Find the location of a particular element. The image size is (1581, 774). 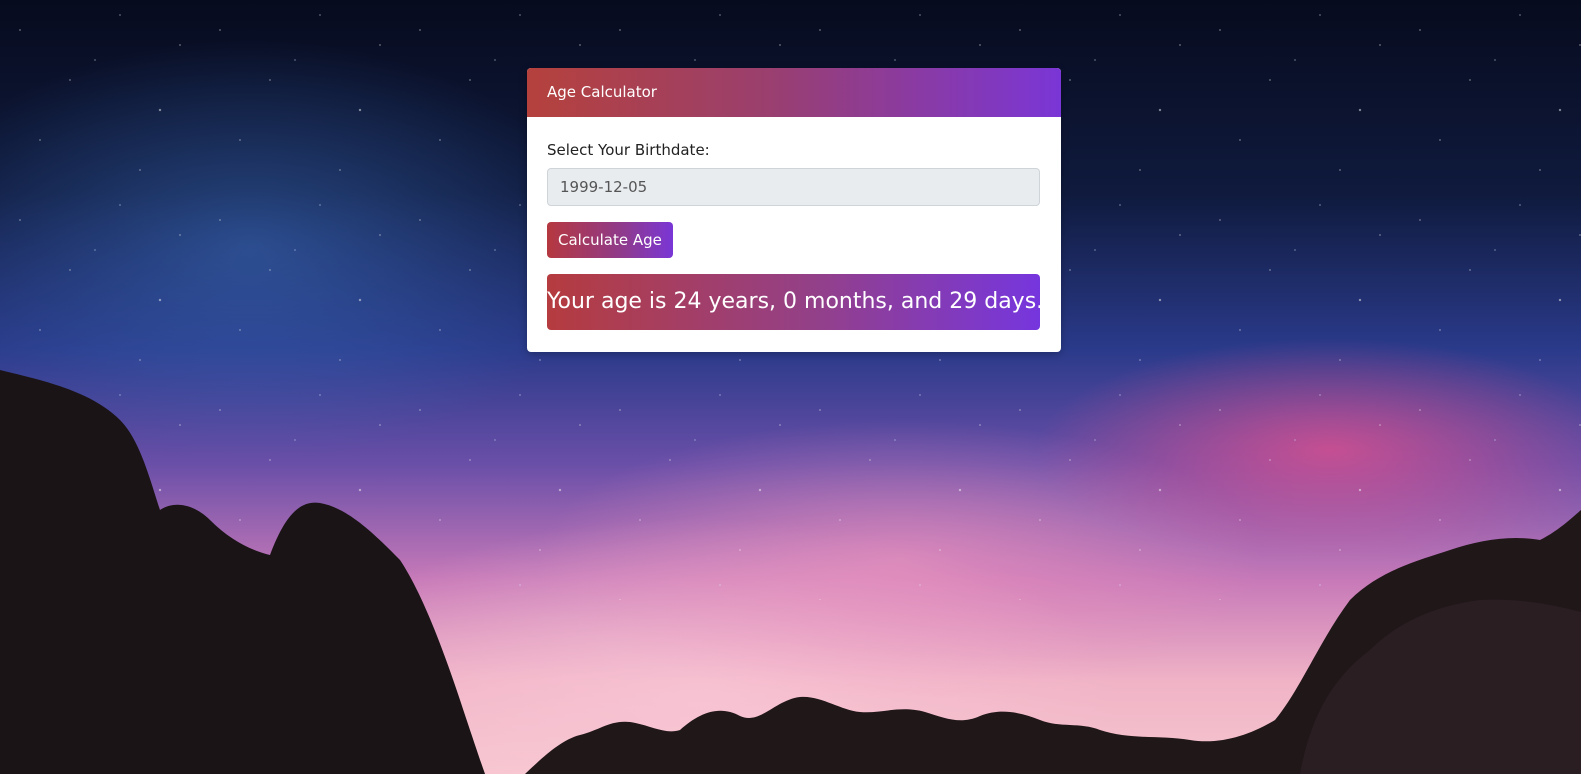

card-title: Age Calculator is located at coordinates (602, 92).